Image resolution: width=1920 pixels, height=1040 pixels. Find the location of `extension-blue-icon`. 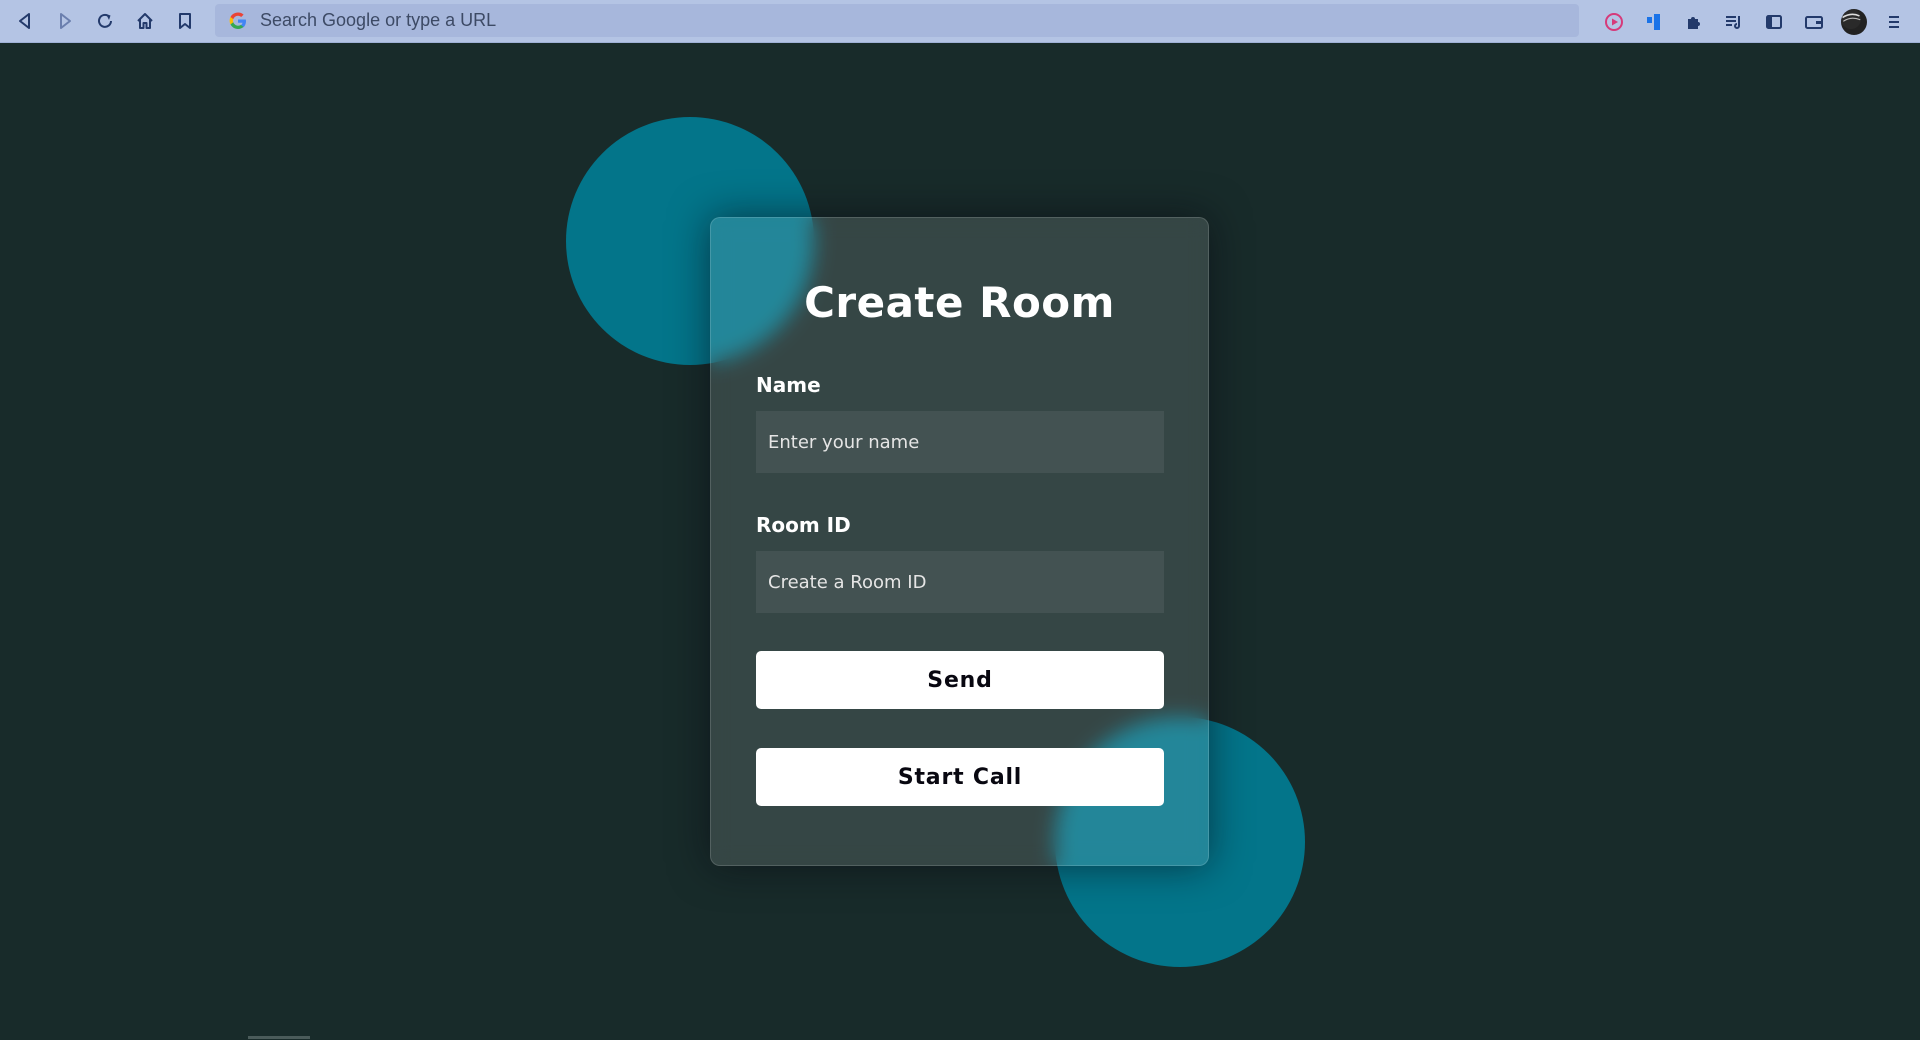

extension-blue-icon is located at coordinates (1654, 22).